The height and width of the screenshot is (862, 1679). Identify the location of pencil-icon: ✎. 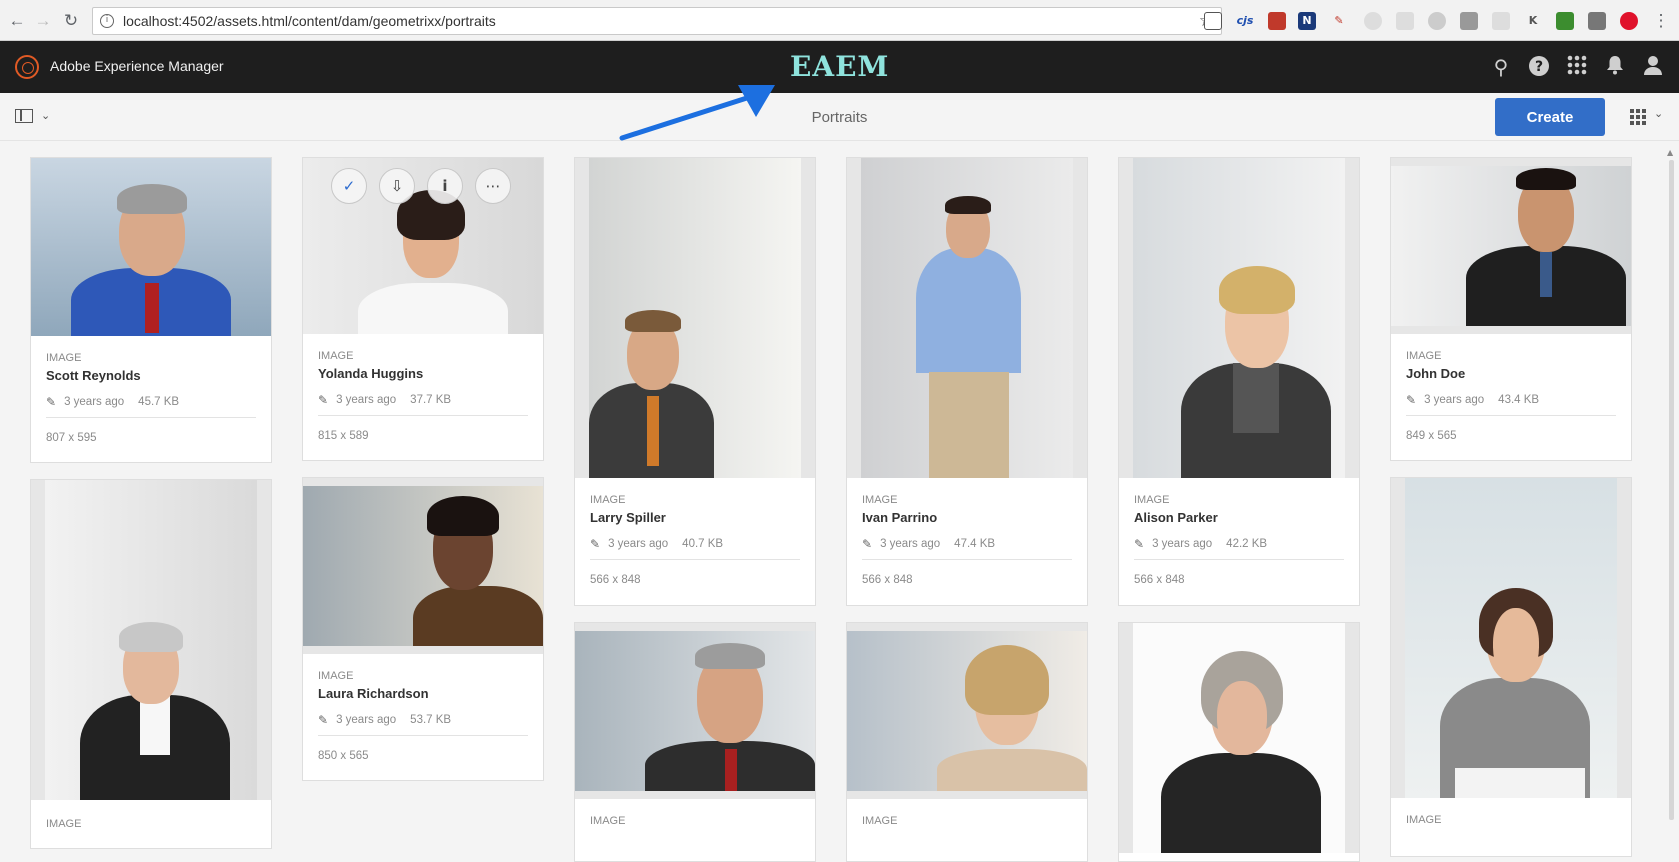
(323, 400).